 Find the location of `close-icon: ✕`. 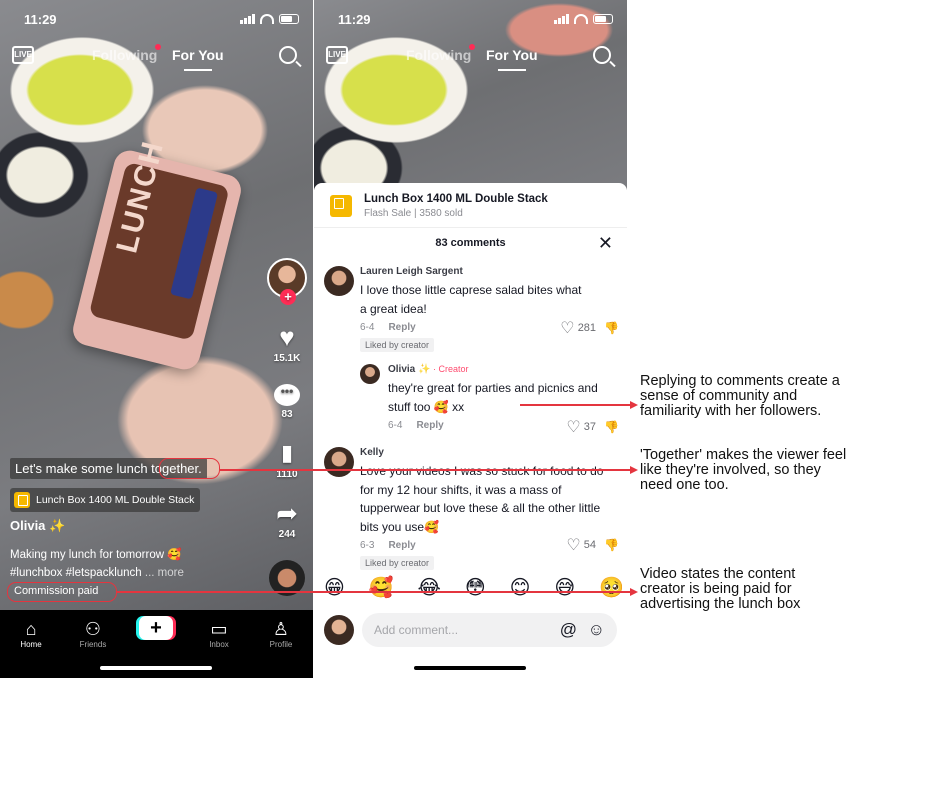

close-icon: ✕ is located at coordinates (605, 243).